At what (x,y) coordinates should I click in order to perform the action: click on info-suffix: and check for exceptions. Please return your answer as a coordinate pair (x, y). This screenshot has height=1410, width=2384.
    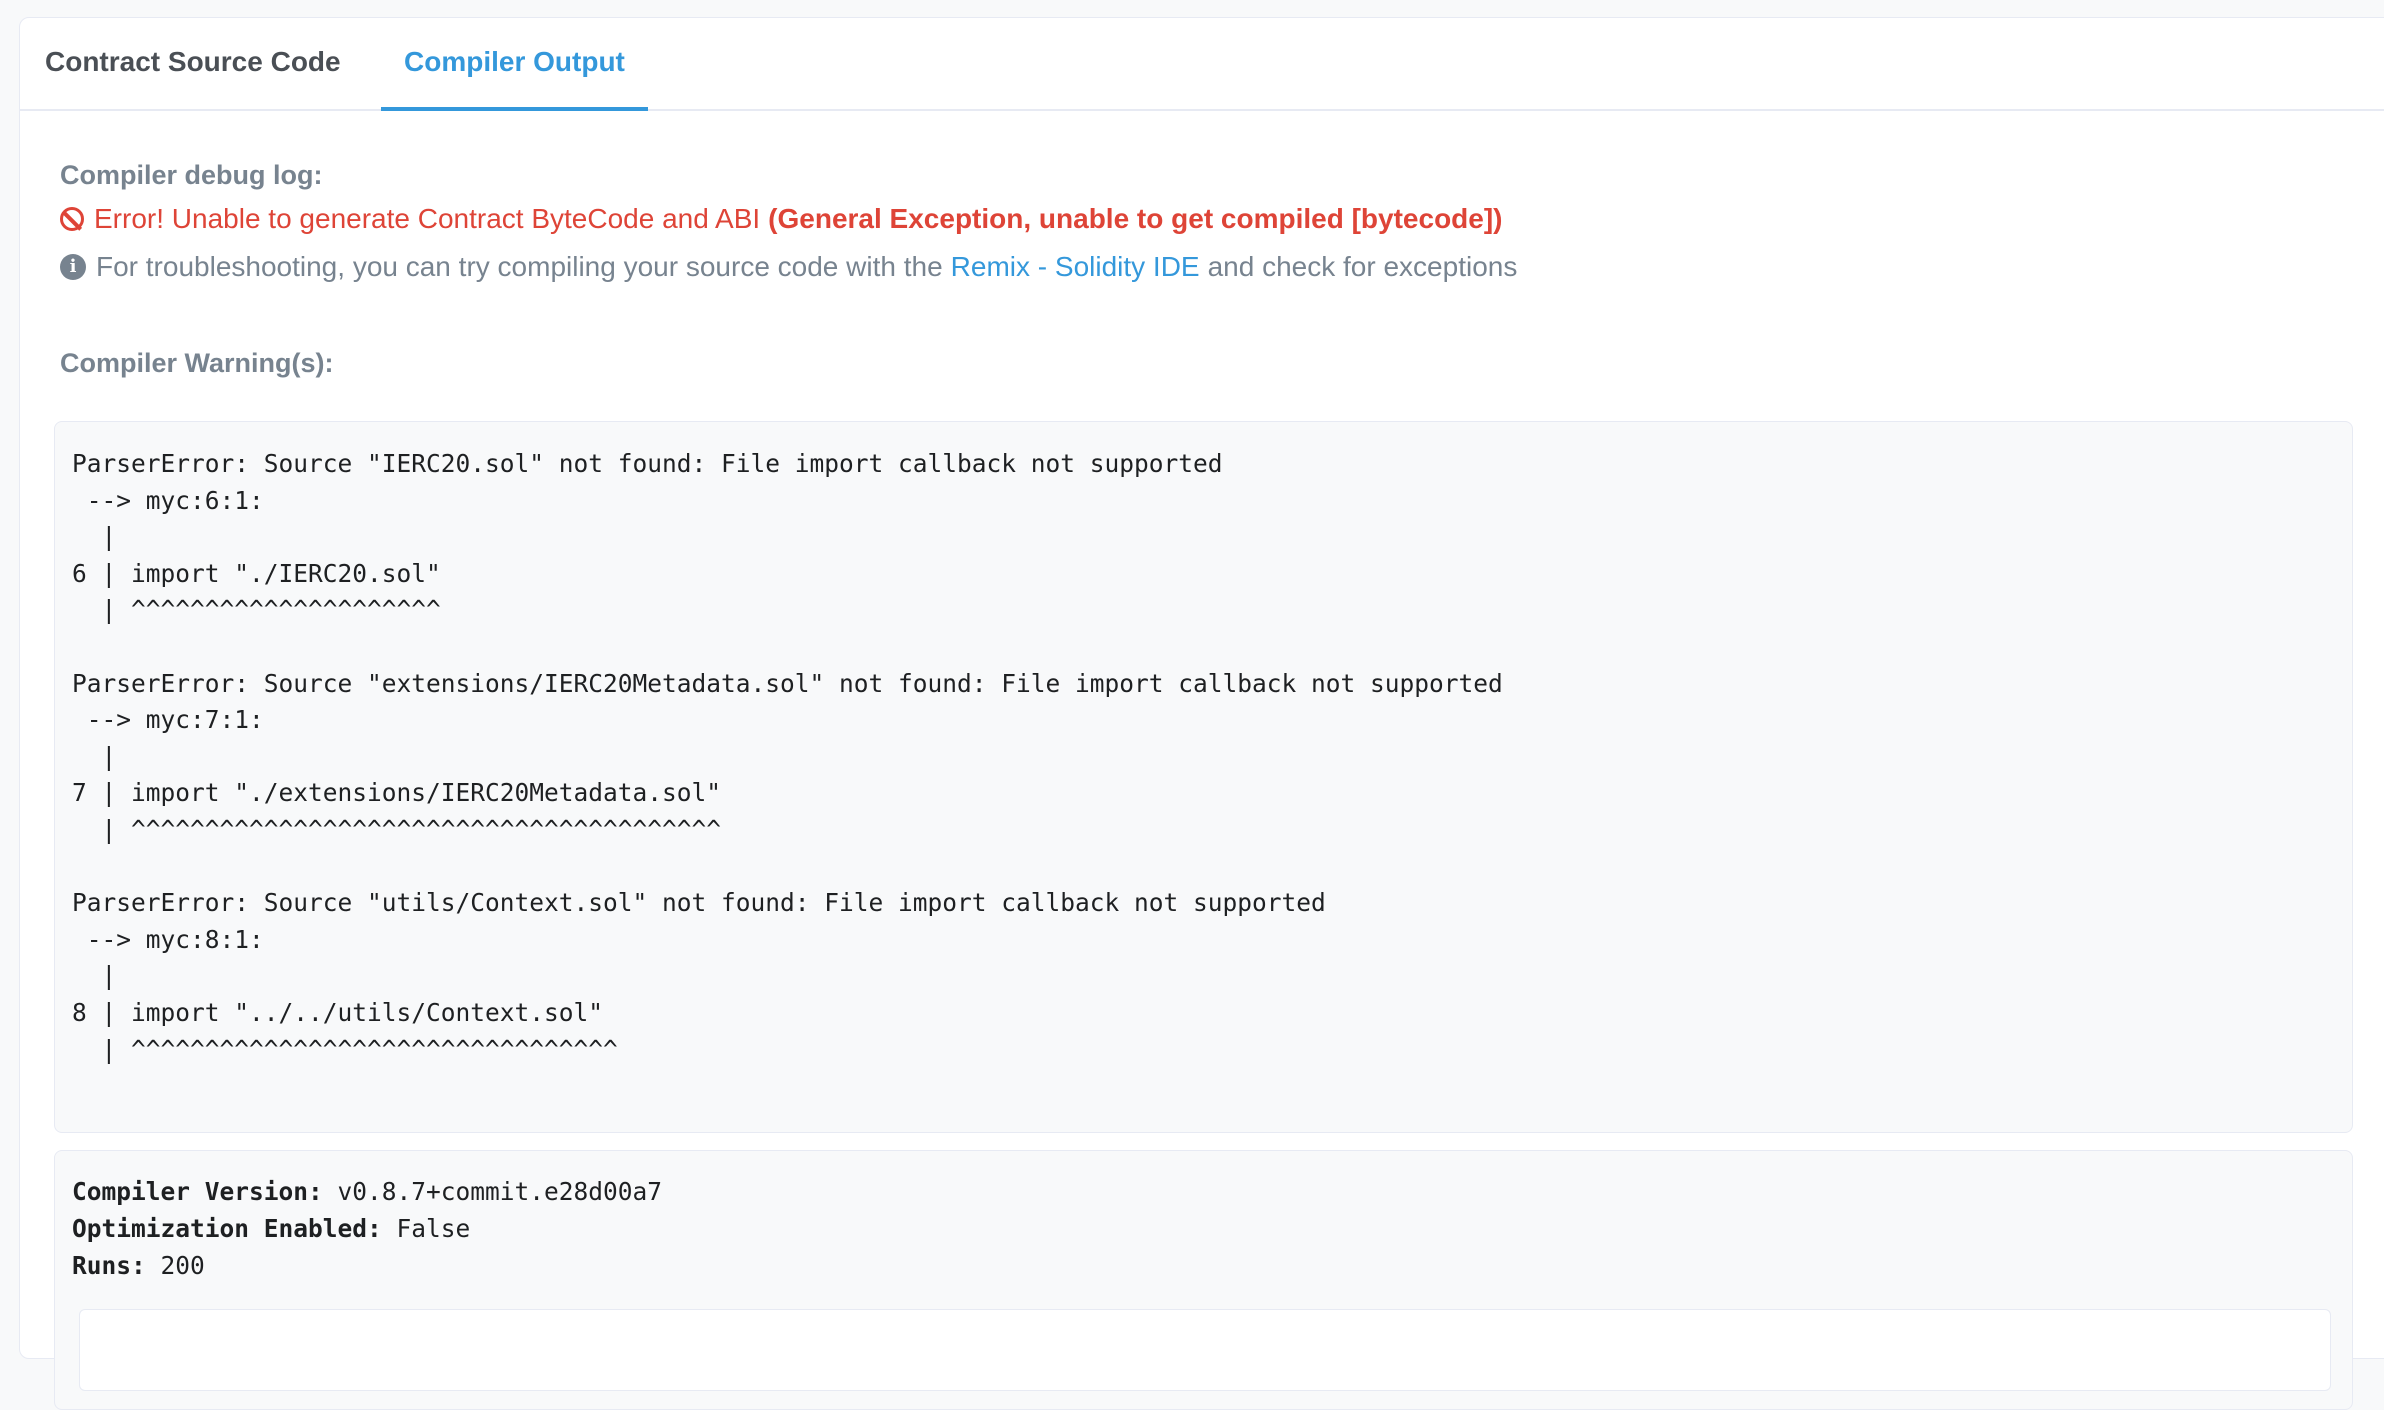
    Looking at the image, I should click on (1362, 266).